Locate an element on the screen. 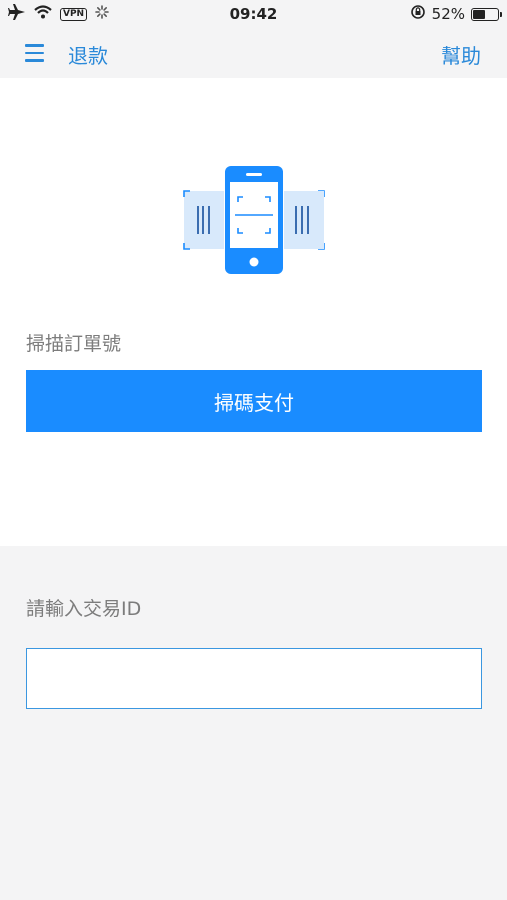 Image resolution: width=507 pixels, height=900 pixels. transaction-id-label: 請輸入交易ID is located at coordinates (84, 609).